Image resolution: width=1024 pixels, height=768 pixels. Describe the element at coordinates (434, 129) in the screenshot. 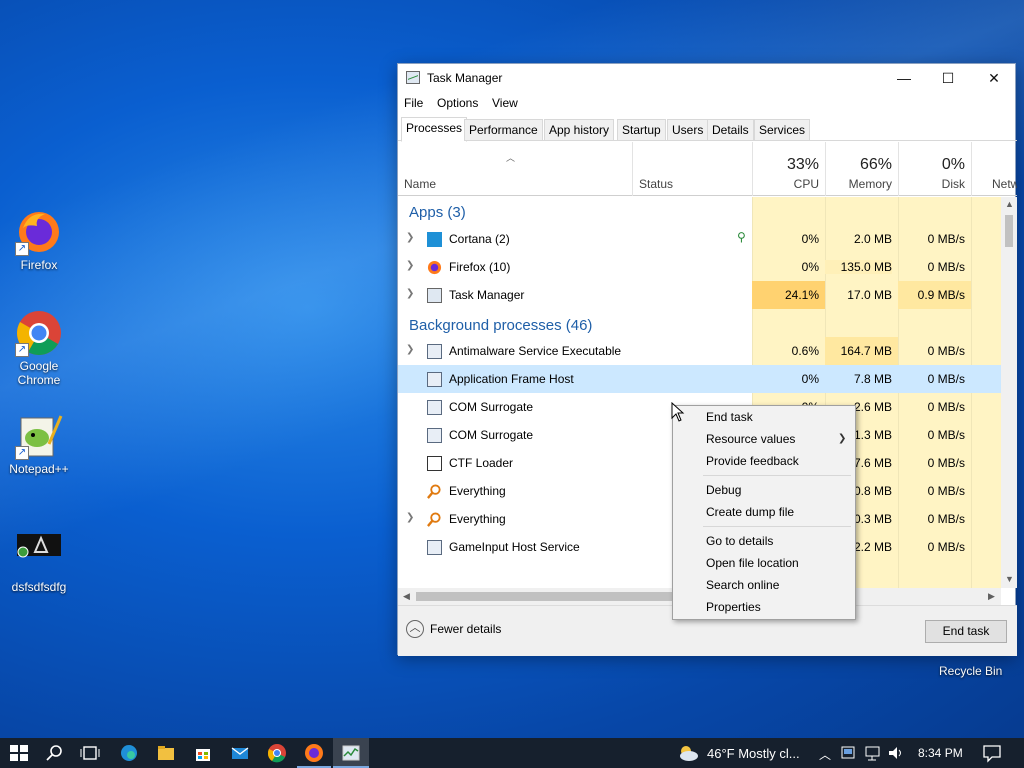

I see `tab-processes: Processes` at that location.